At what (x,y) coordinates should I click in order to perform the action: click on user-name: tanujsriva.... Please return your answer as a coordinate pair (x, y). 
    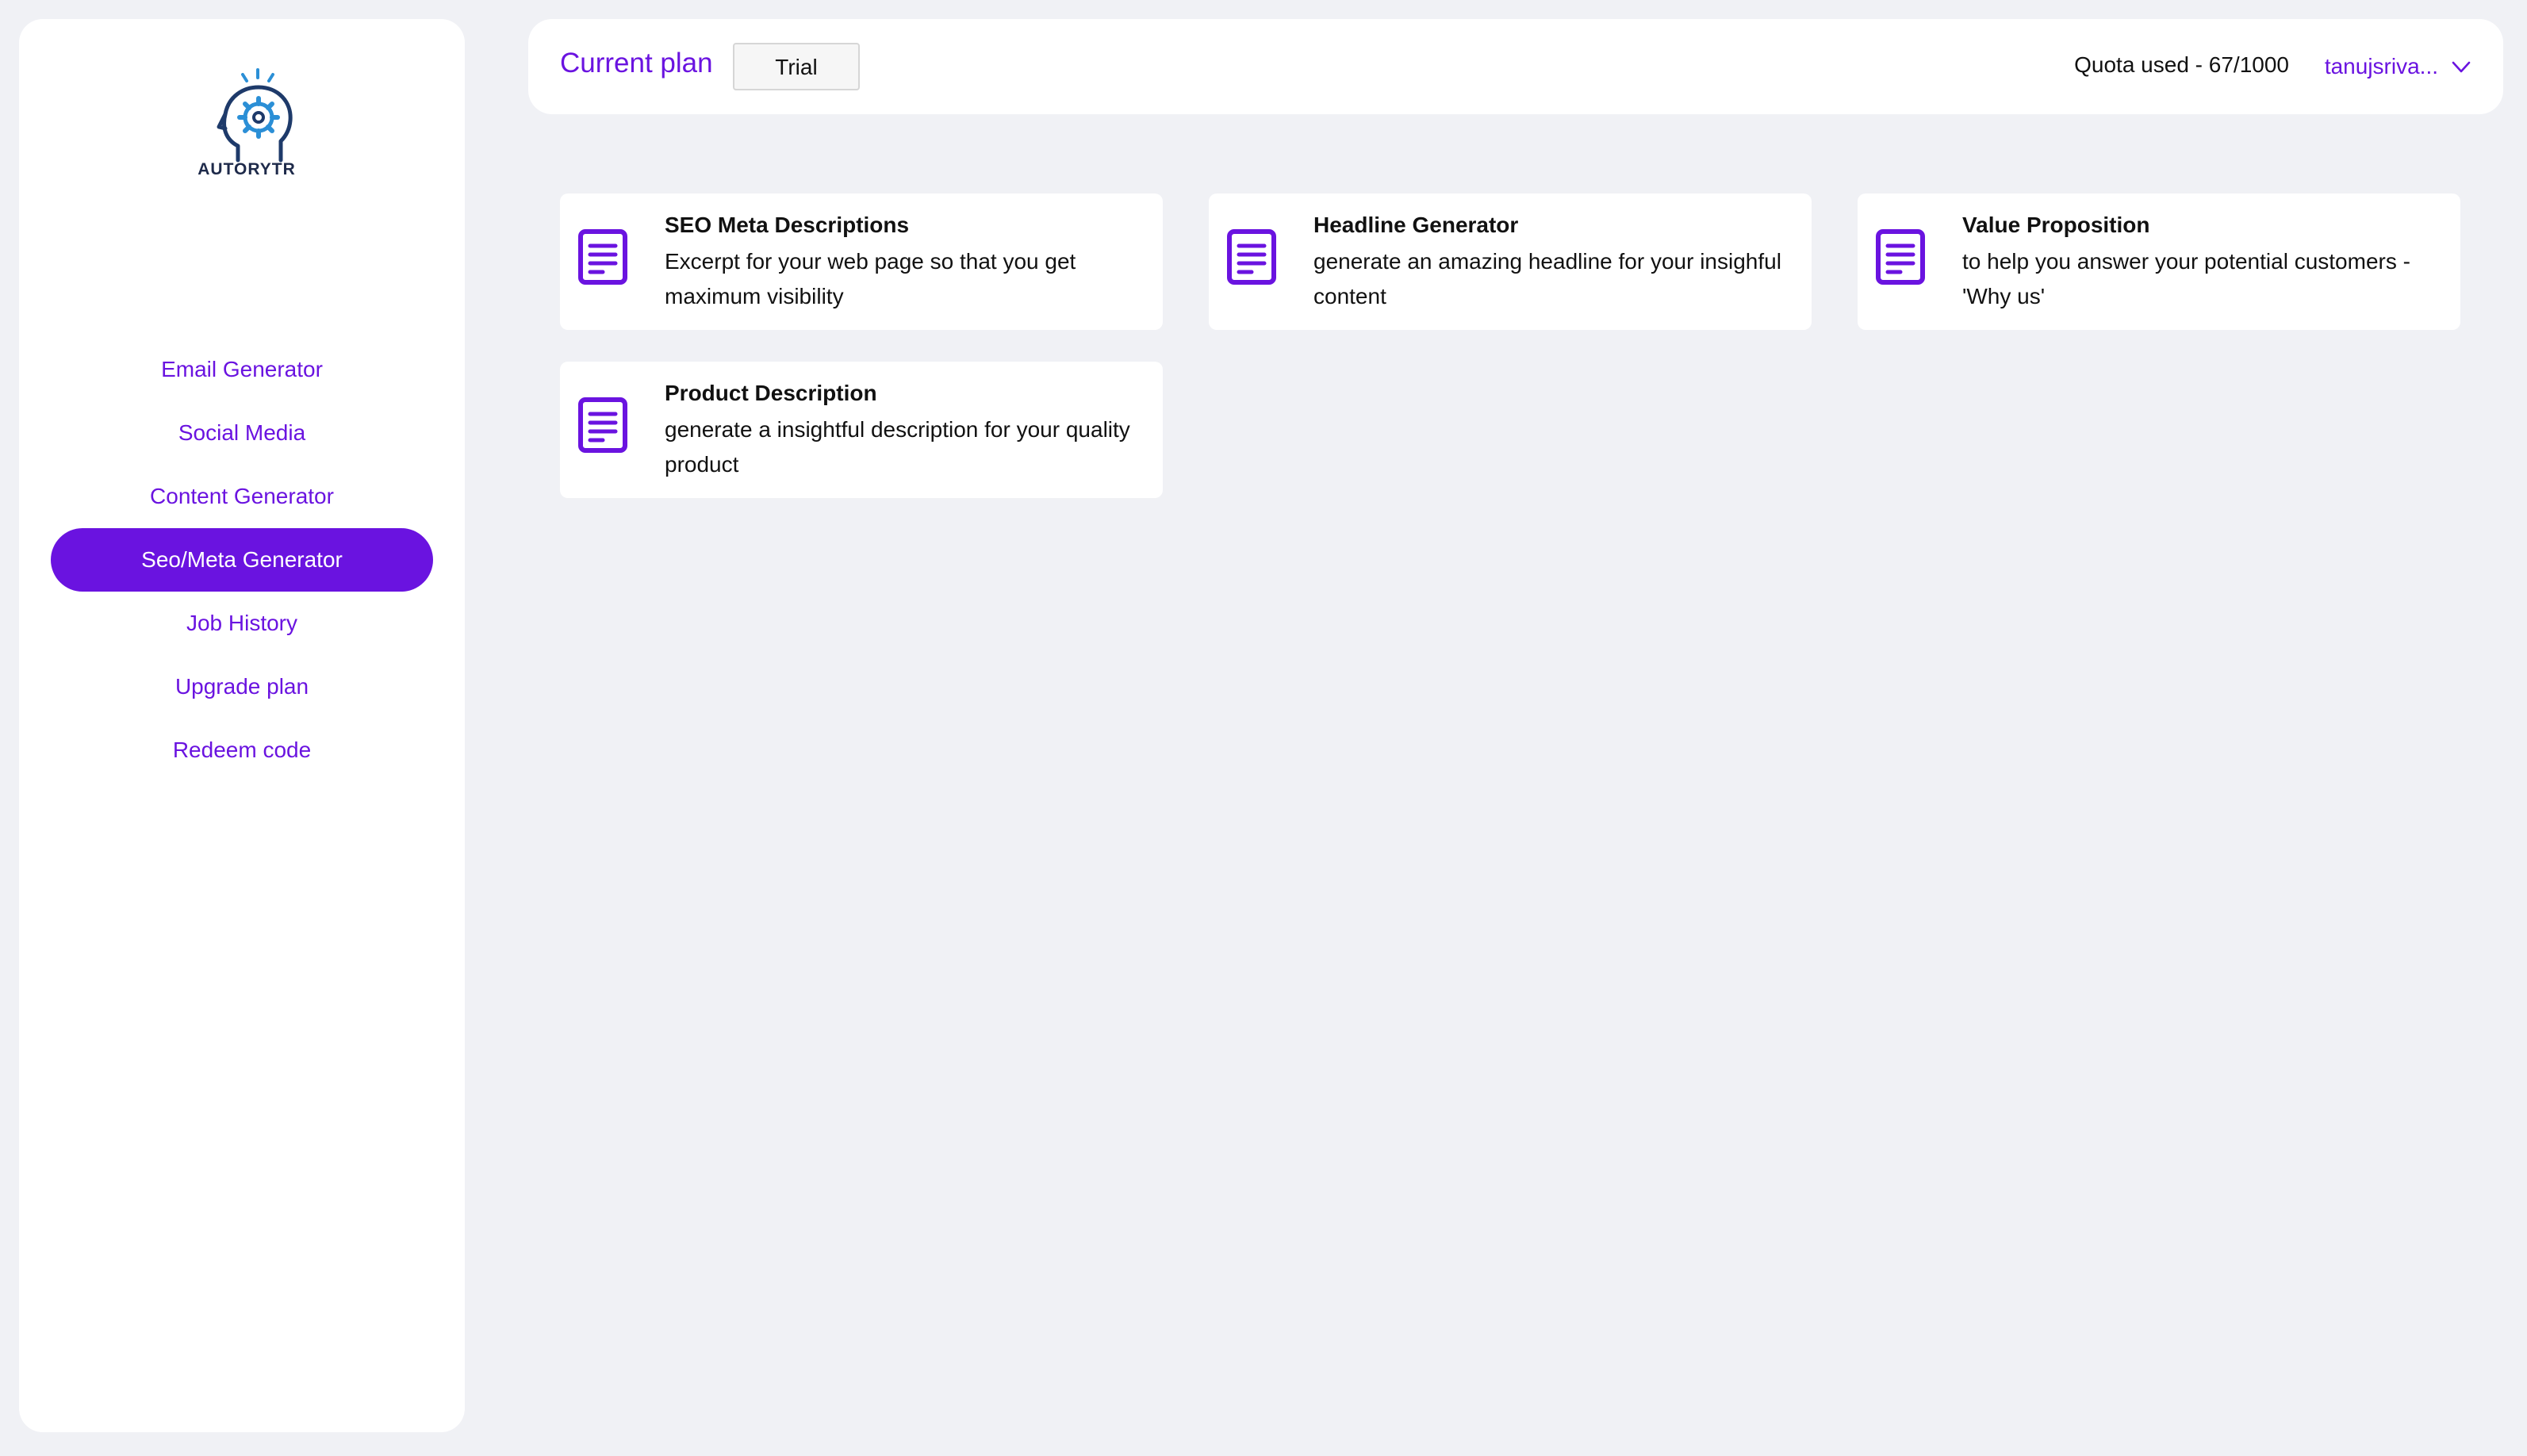
    Looking at the image, I should click on (2381, 66).